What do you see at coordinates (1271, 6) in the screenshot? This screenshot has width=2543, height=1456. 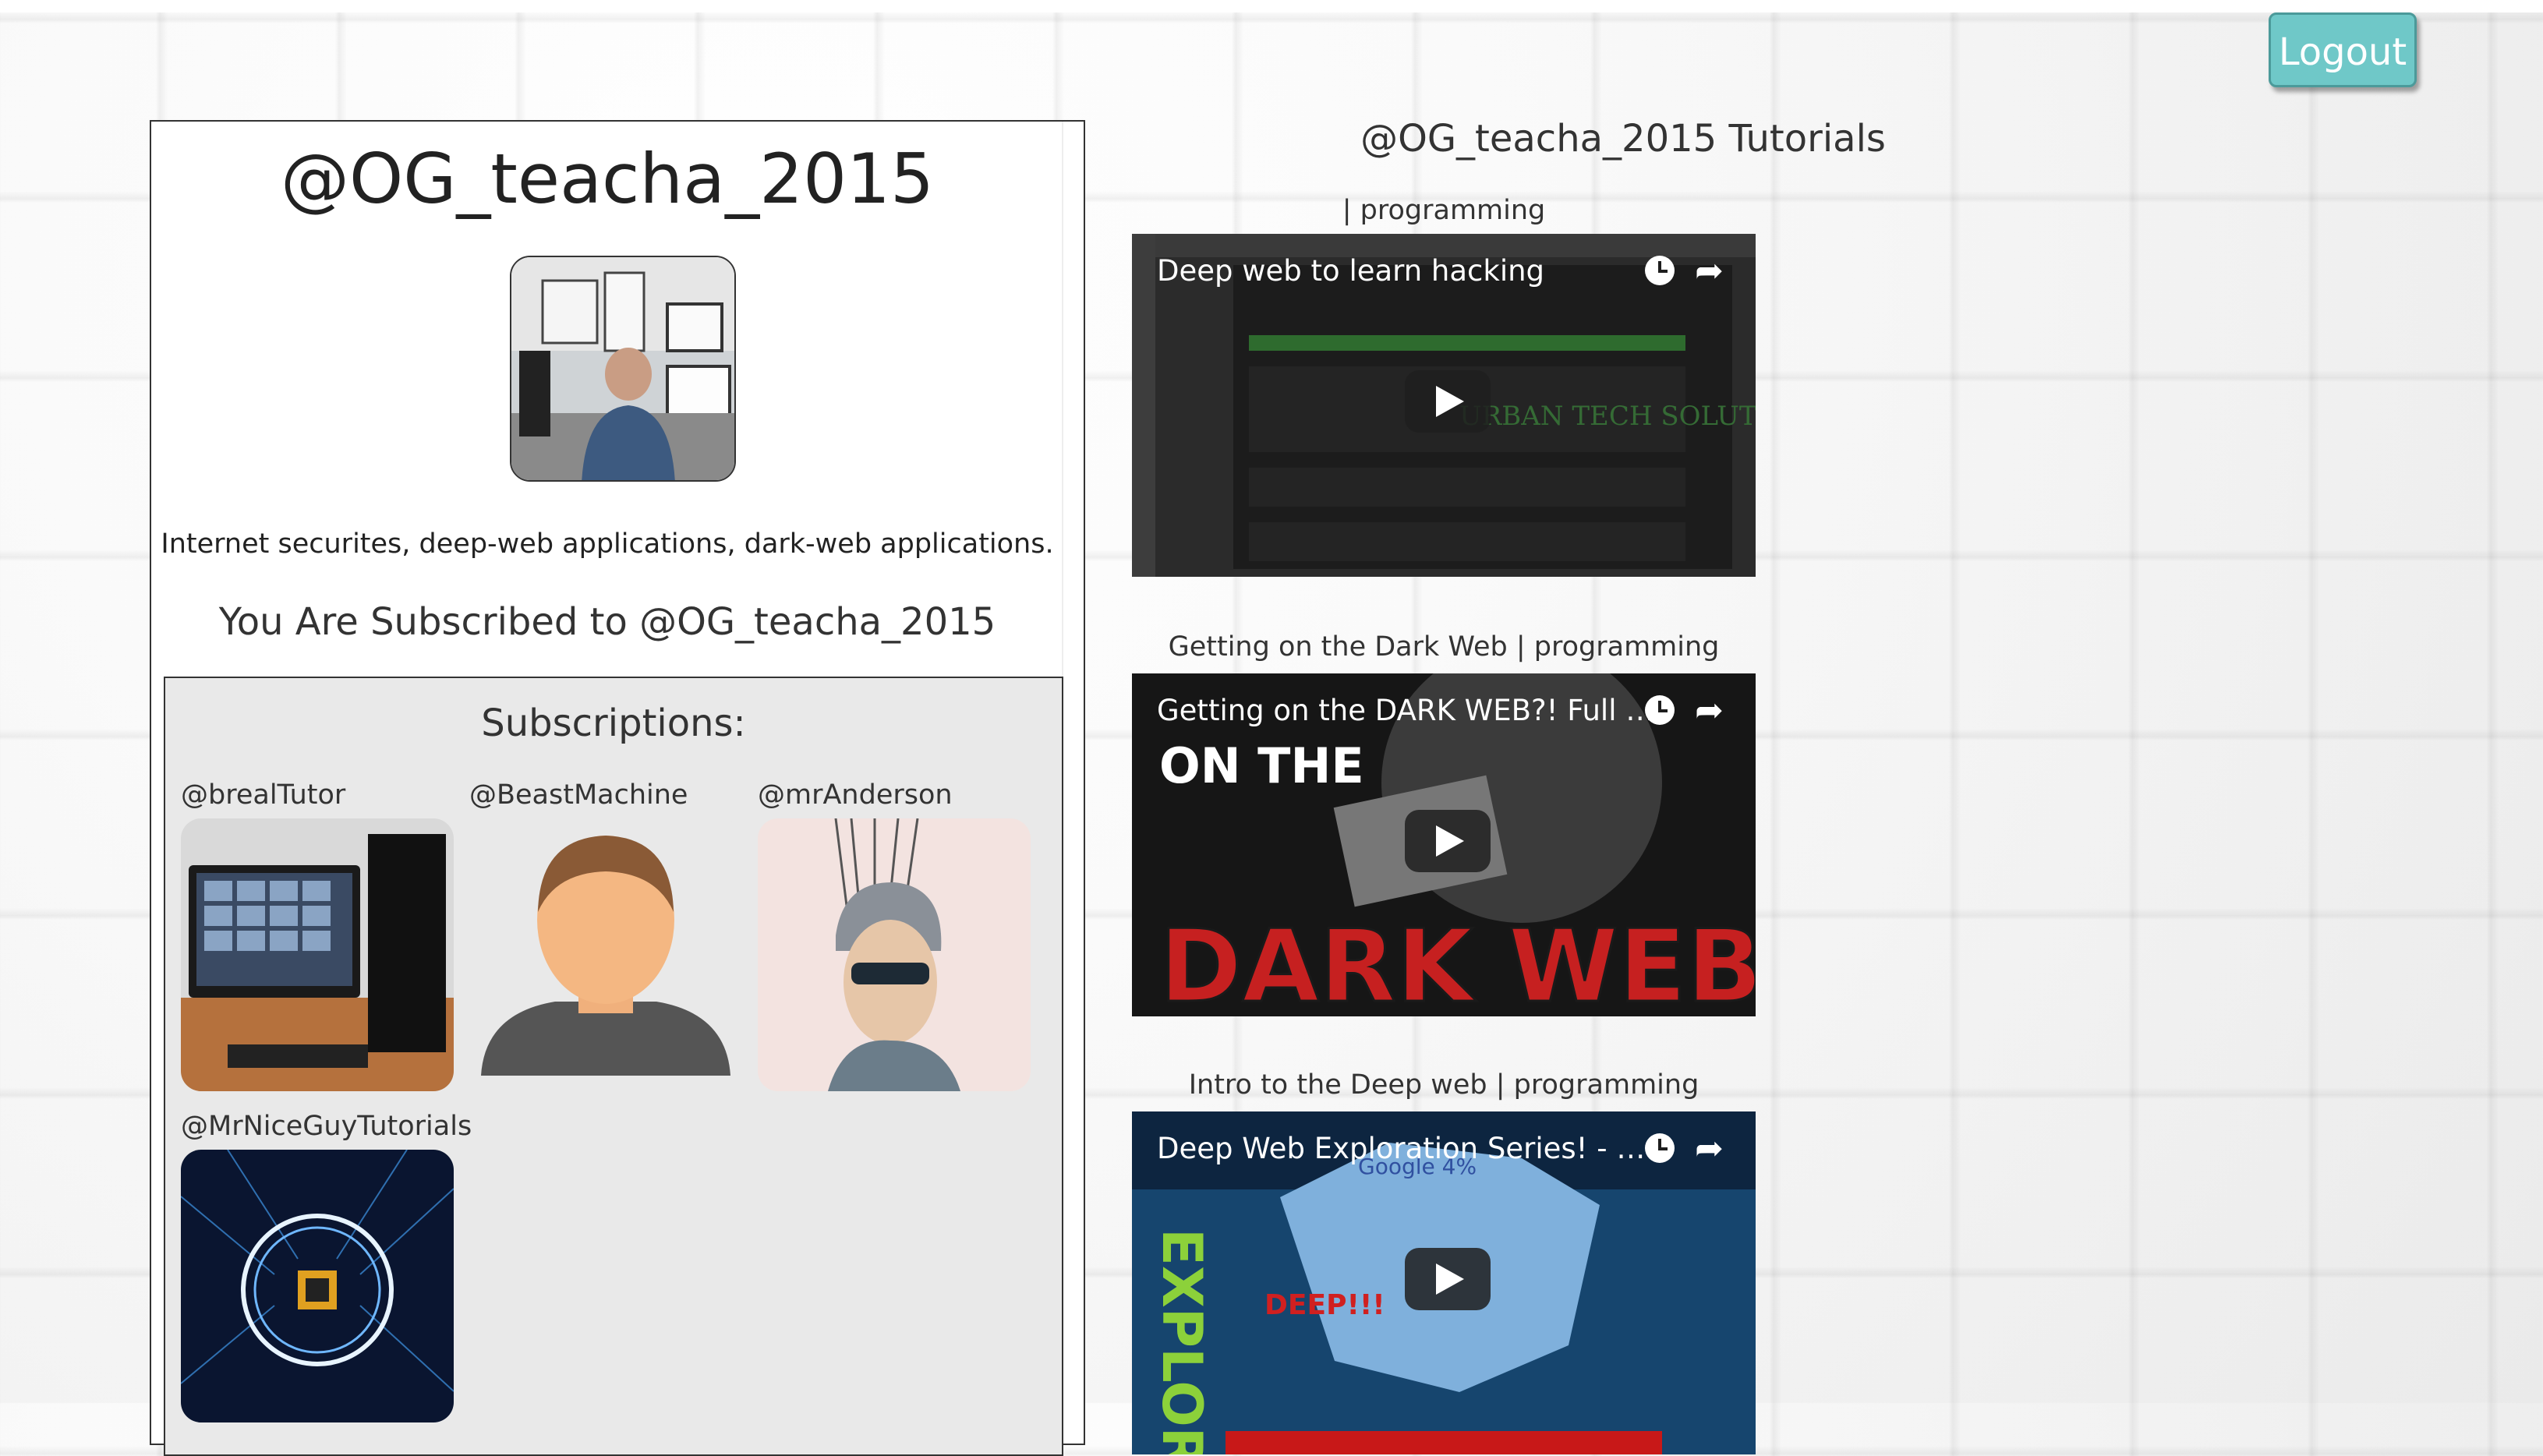 I see `top-bar` at bounding box center [1271, 6].